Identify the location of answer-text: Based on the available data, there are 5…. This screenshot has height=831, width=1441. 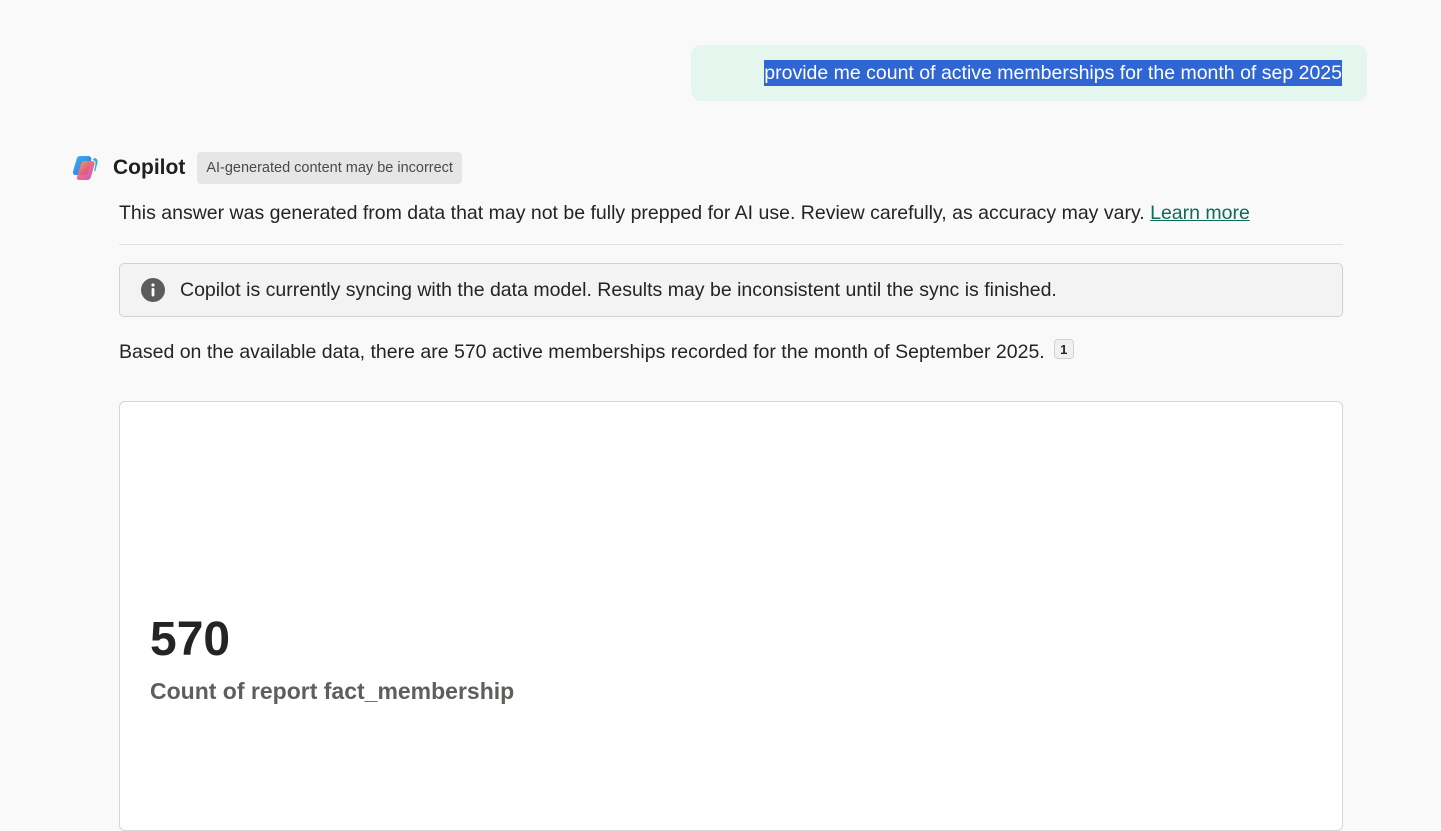
(582, 352).